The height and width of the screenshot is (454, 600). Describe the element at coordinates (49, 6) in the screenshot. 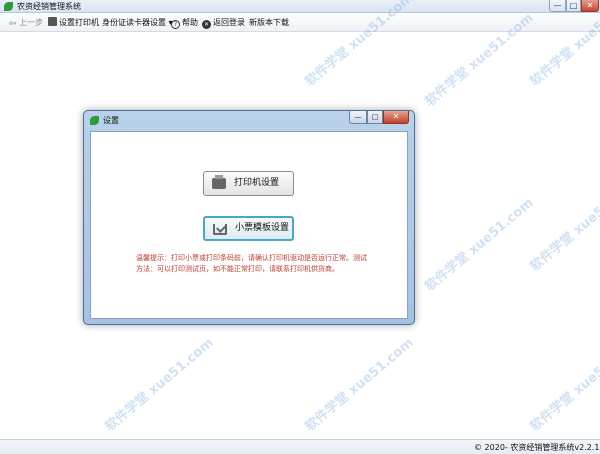

I see `window-title: 农资经销管理系统` at that location.